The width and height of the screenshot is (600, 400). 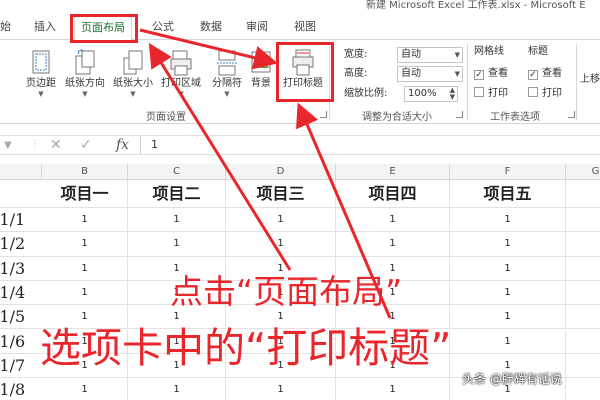 What do you see at coordinates (211, 27) in the screenshot?
I see `tab-data: 数据` at bounding box center [211, 27].